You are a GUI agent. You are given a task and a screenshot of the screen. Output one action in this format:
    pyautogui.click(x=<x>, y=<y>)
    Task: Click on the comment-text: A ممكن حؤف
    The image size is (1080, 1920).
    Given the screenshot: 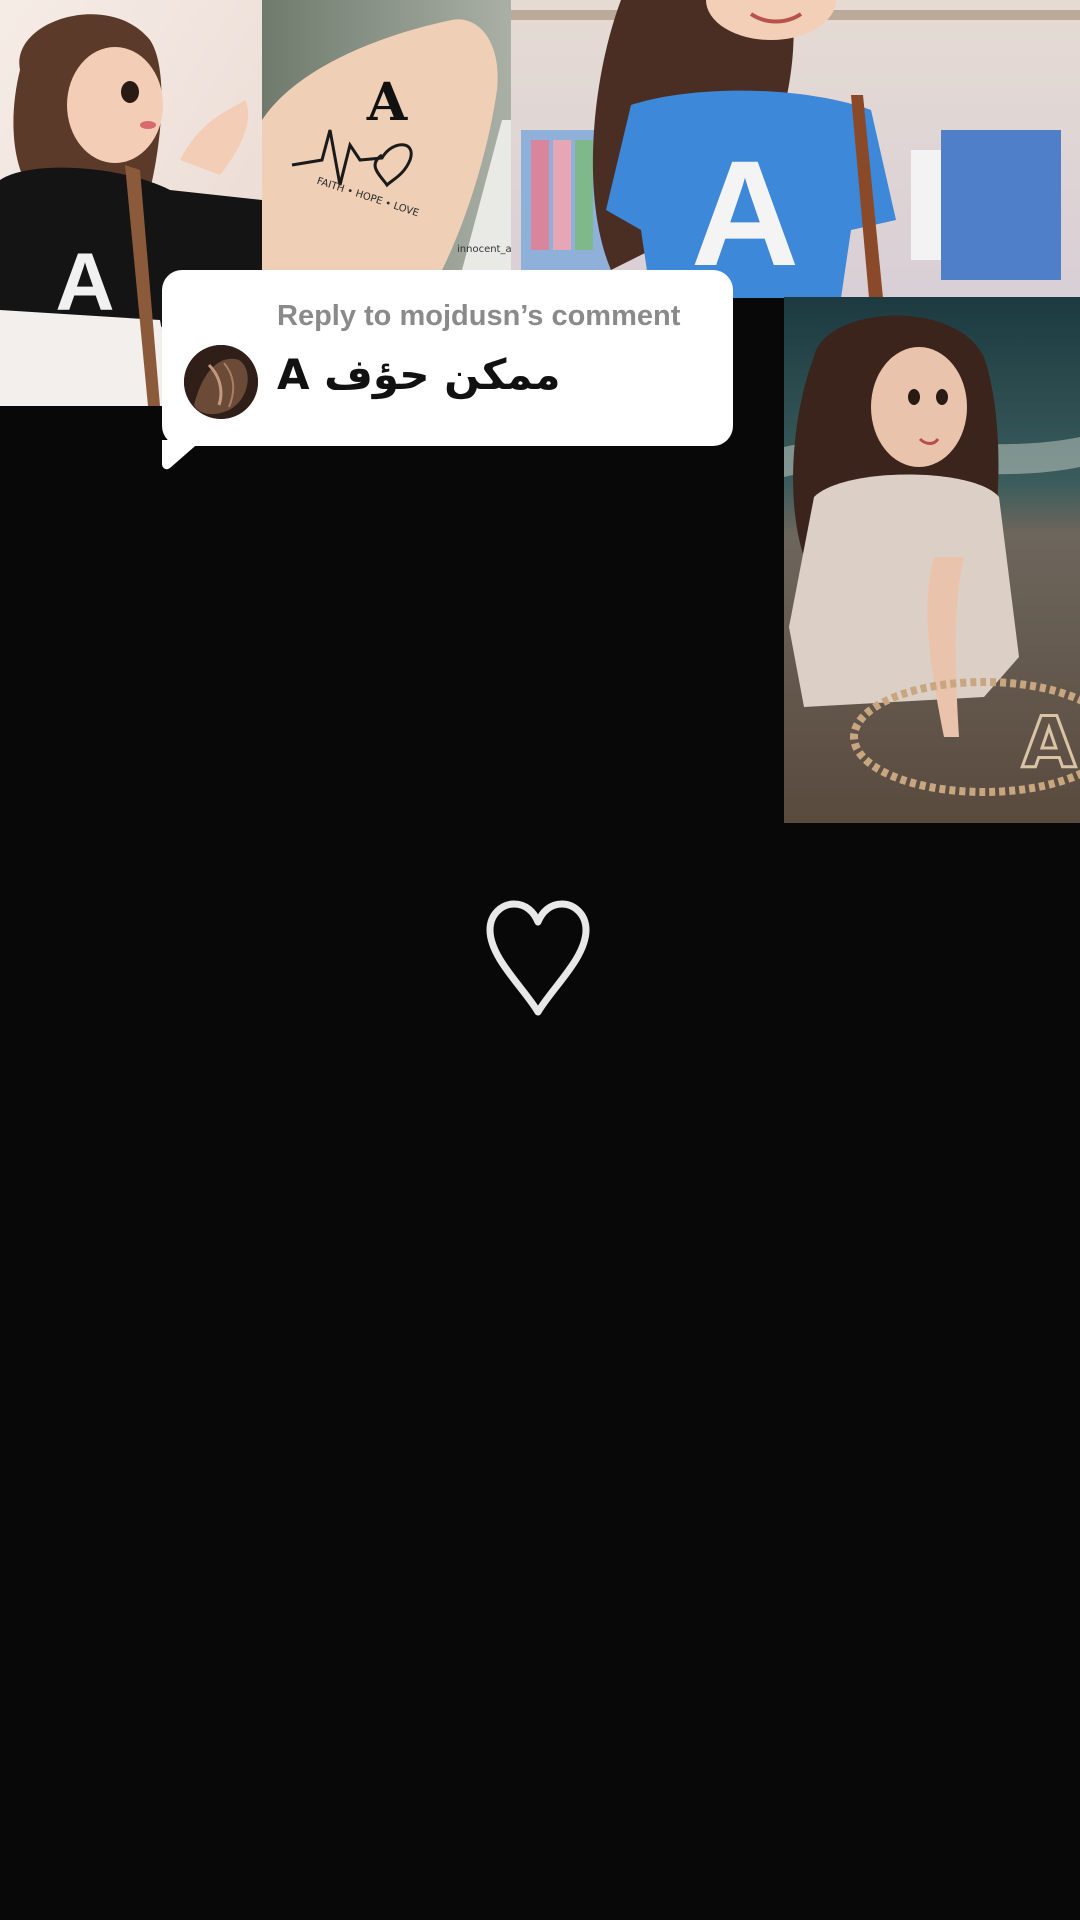 What is the action you would take?
    pyautogui.click(x=419, y=374)
    